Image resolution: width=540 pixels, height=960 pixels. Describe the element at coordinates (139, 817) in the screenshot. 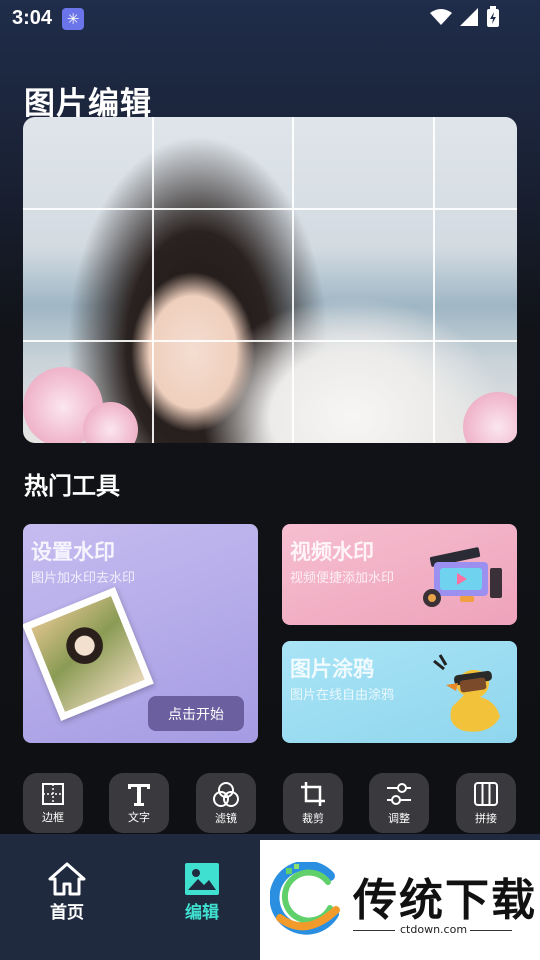

I see `tool-label: 文字` at that location.